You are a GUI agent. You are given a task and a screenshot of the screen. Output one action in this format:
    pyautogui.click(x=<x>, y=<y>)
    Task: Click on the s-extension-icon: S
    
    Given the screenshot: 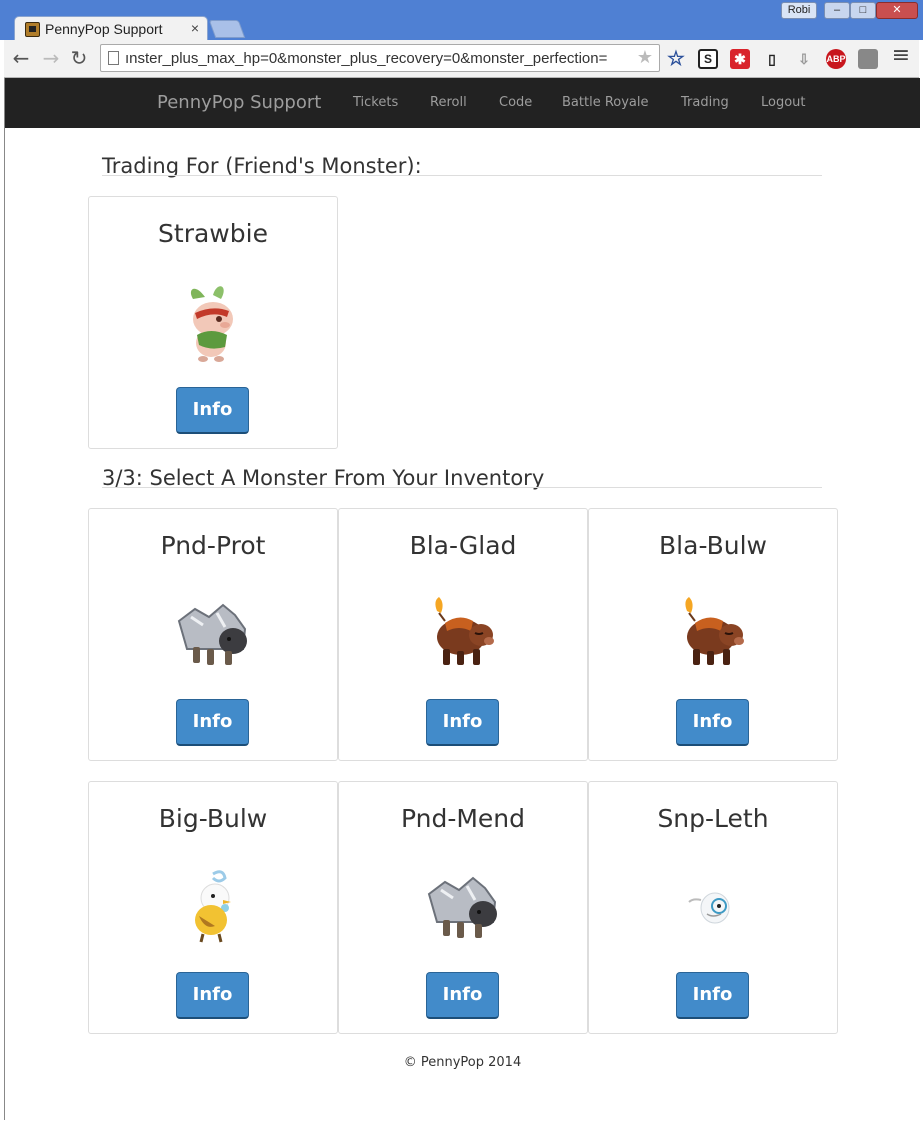 What is the action you would take?
    pyautogui.click(x=708, y=59)
    